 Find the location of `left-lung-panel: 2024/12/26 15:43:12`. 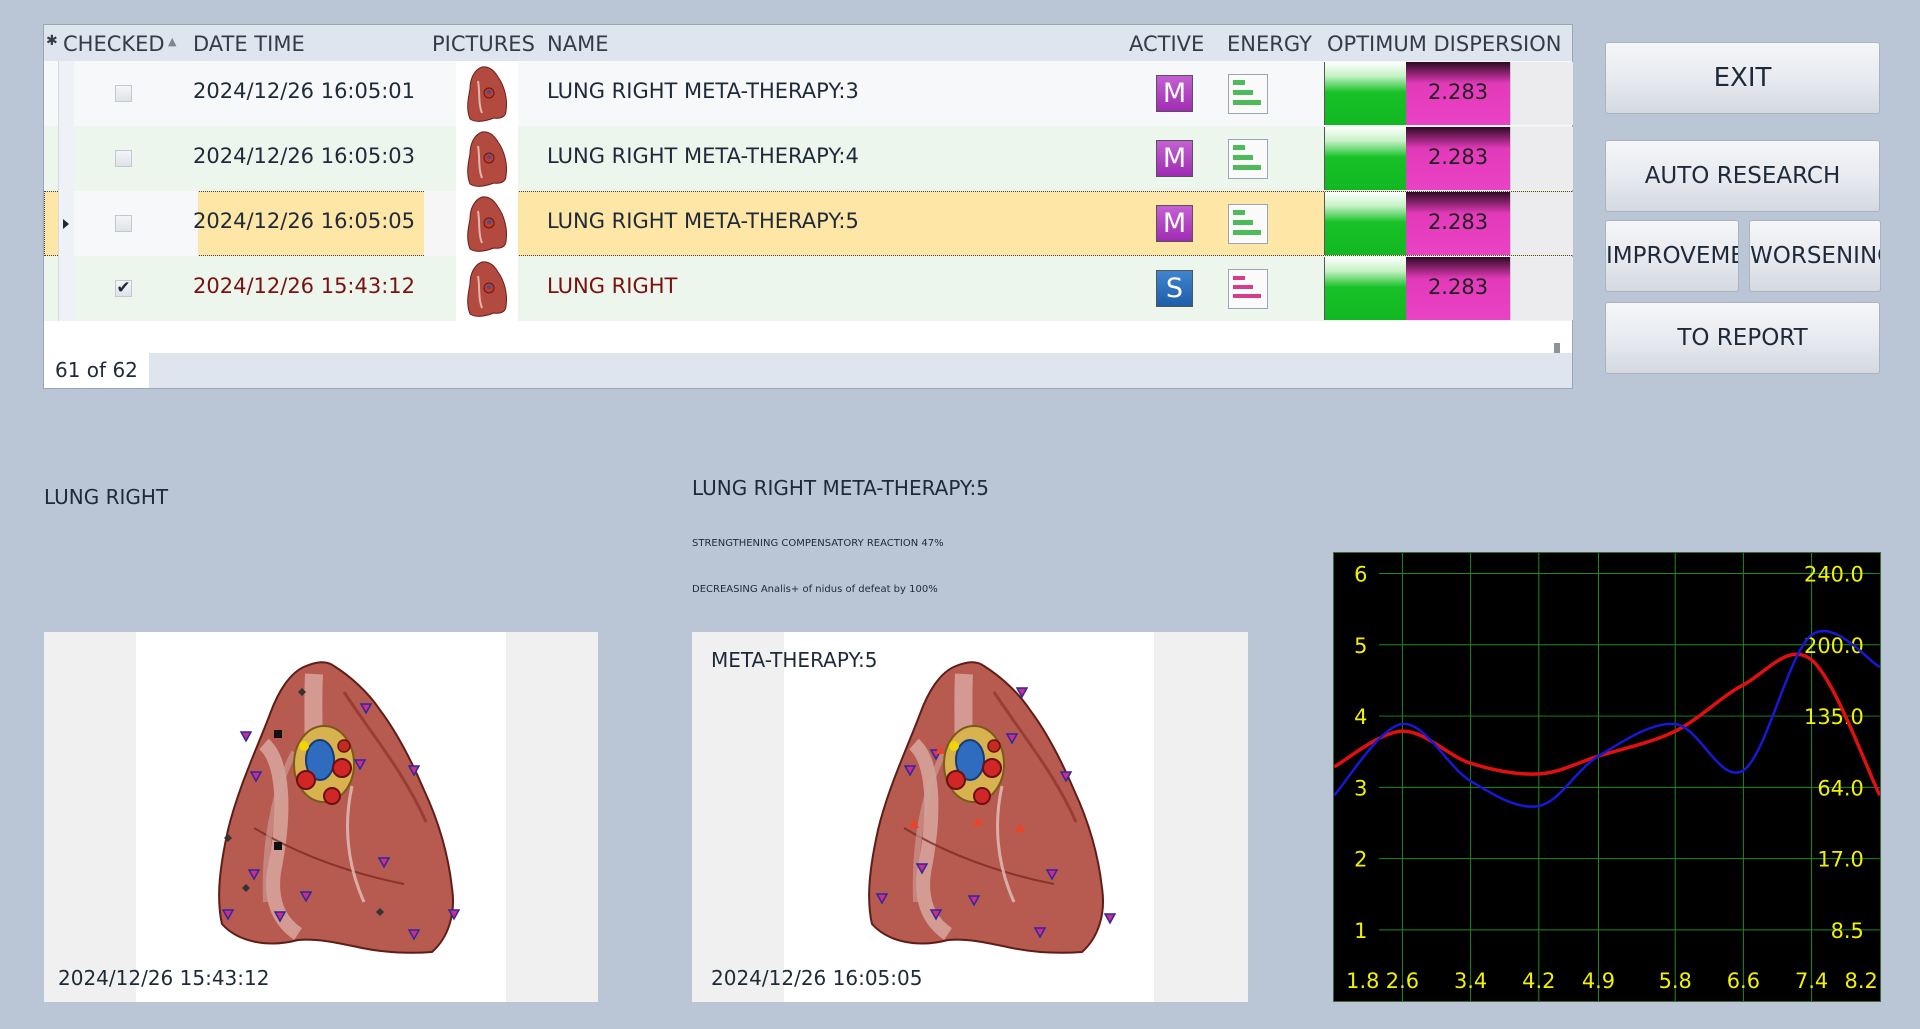

left-lung-panel: 2024/12/26 15:43:12 is located at coordinates (321, 817).